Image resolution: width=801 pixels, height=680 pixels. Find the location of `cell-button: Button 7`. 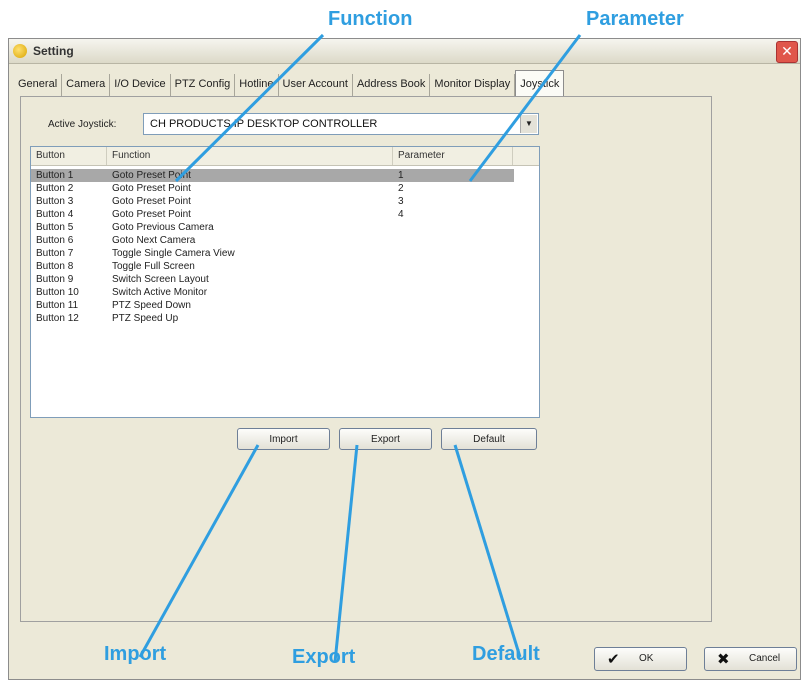

cell-button: Button 7 is located at coordinates (55, 253).